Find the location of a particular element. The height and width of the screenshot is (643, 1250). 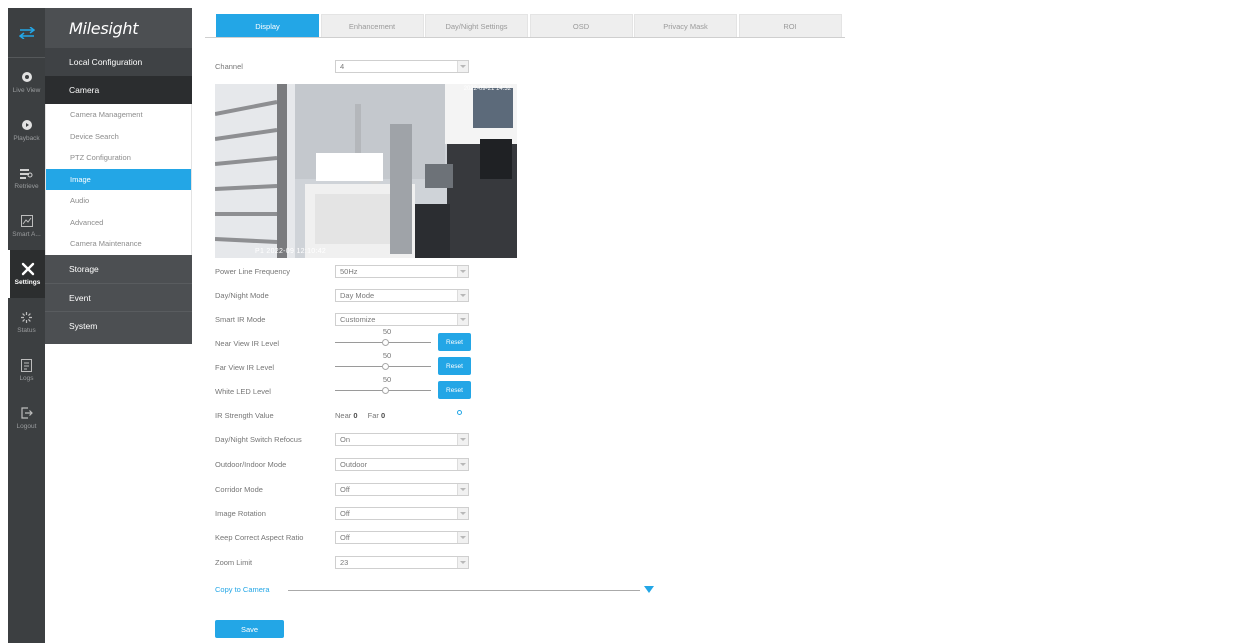

rail-label: Logout is located at coordinates (26, 426).